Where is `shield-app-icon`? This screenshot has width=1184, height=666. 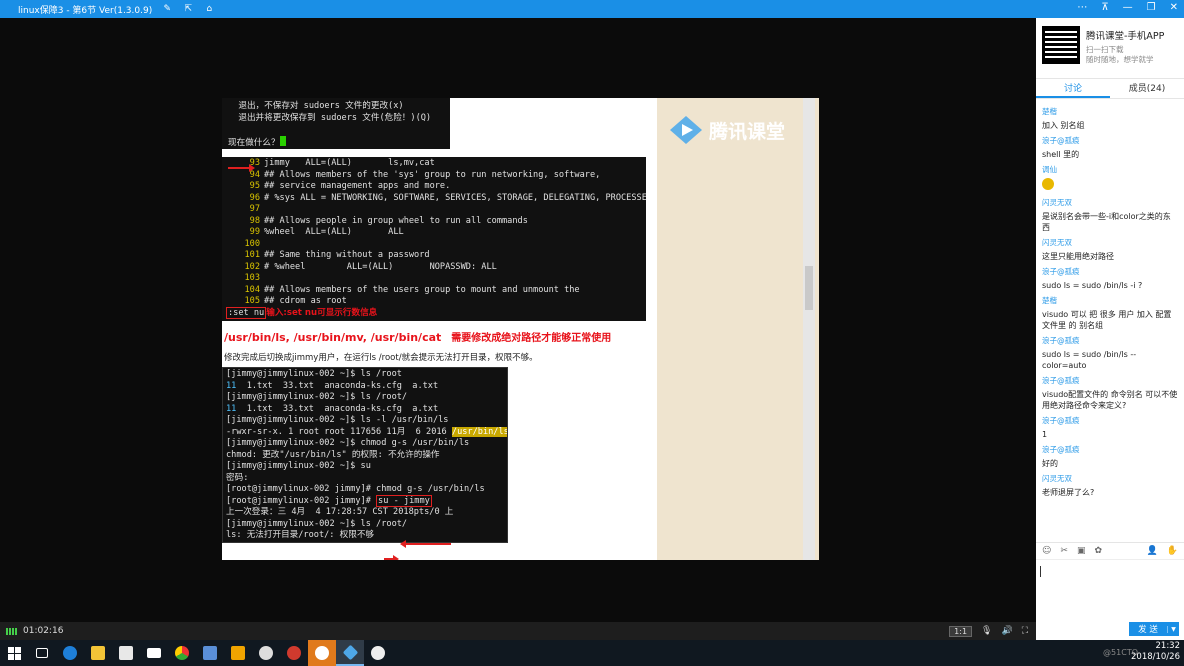 shield-app-icon is located at coordinates (266, 653).